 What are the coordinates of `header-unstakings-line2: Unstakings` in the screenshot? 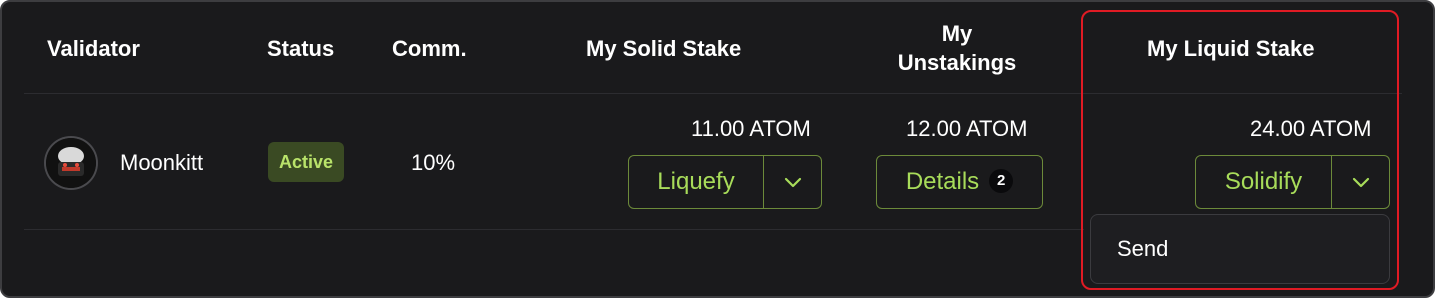 It's located at (957, 62).